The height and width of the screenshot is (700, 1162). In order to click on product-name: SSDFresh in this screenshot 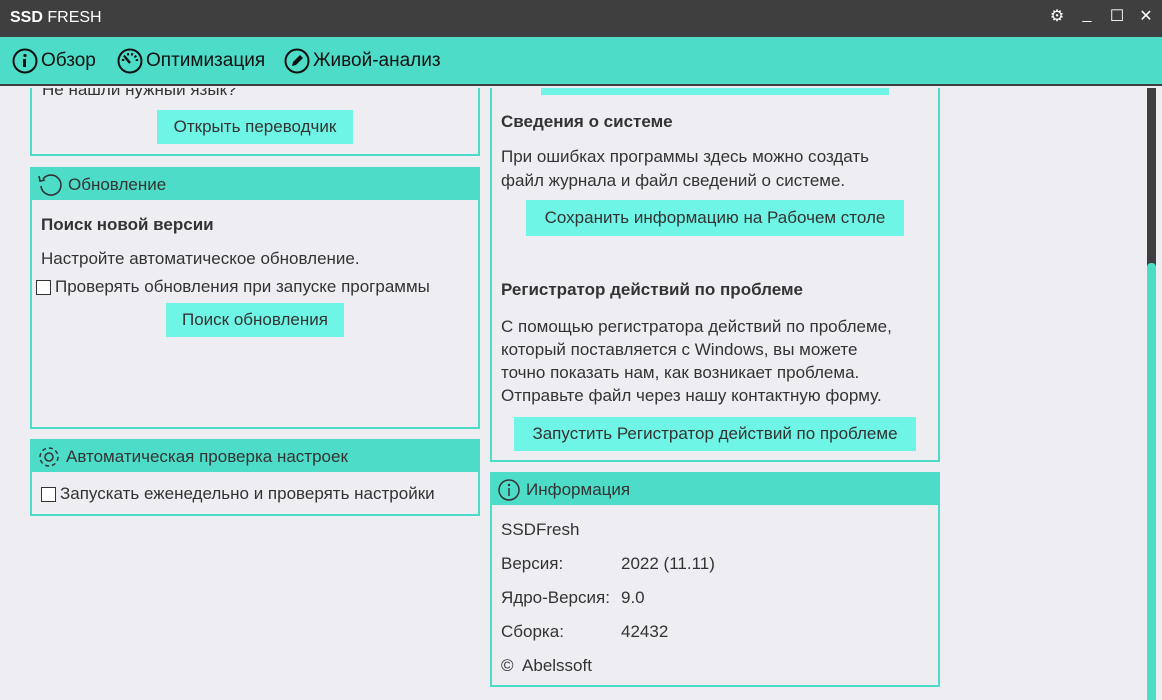, I will do `click(540, 529)`.